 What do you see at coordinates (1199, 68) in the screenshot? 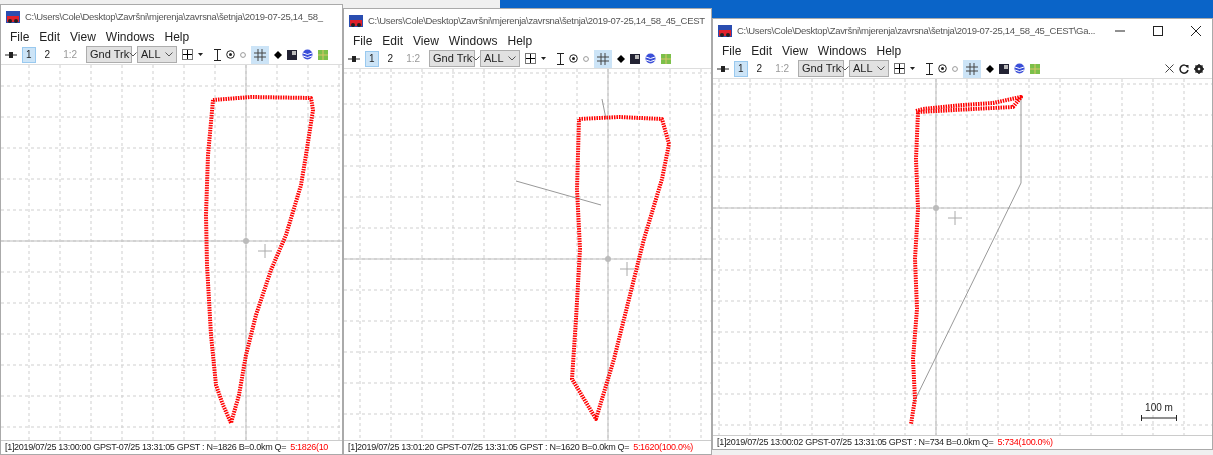
I see `settings-icon` at bounding box center [1199, 68].